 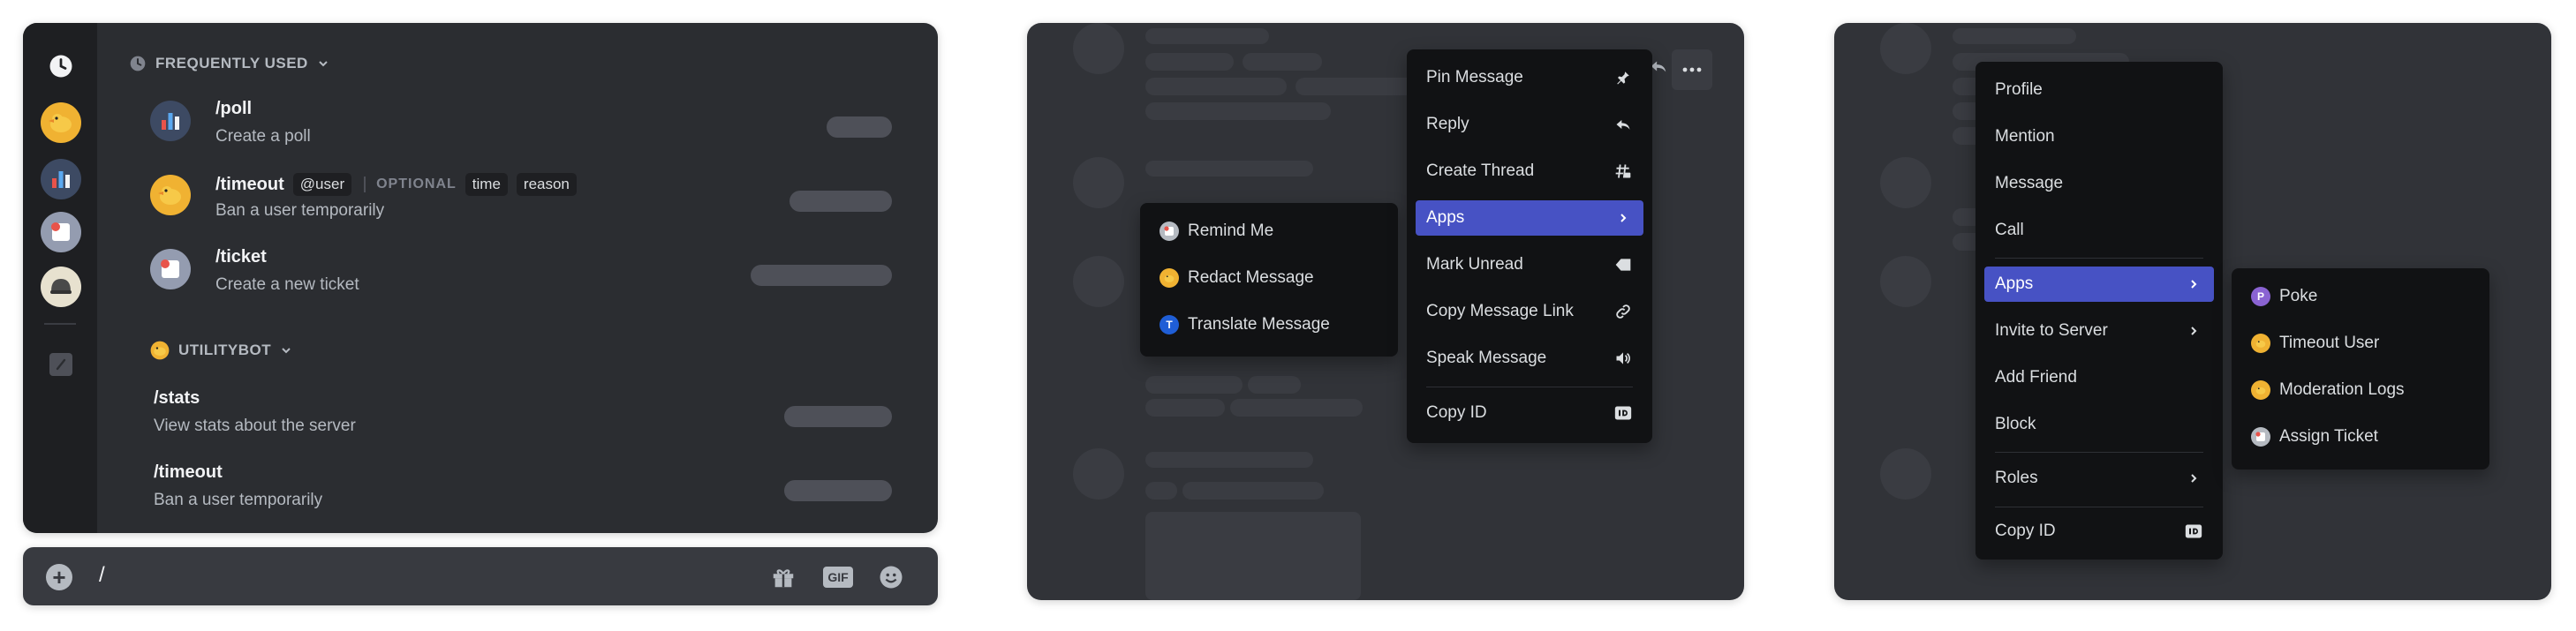 I want to click on rail-divider, so click(x=60, y=324).